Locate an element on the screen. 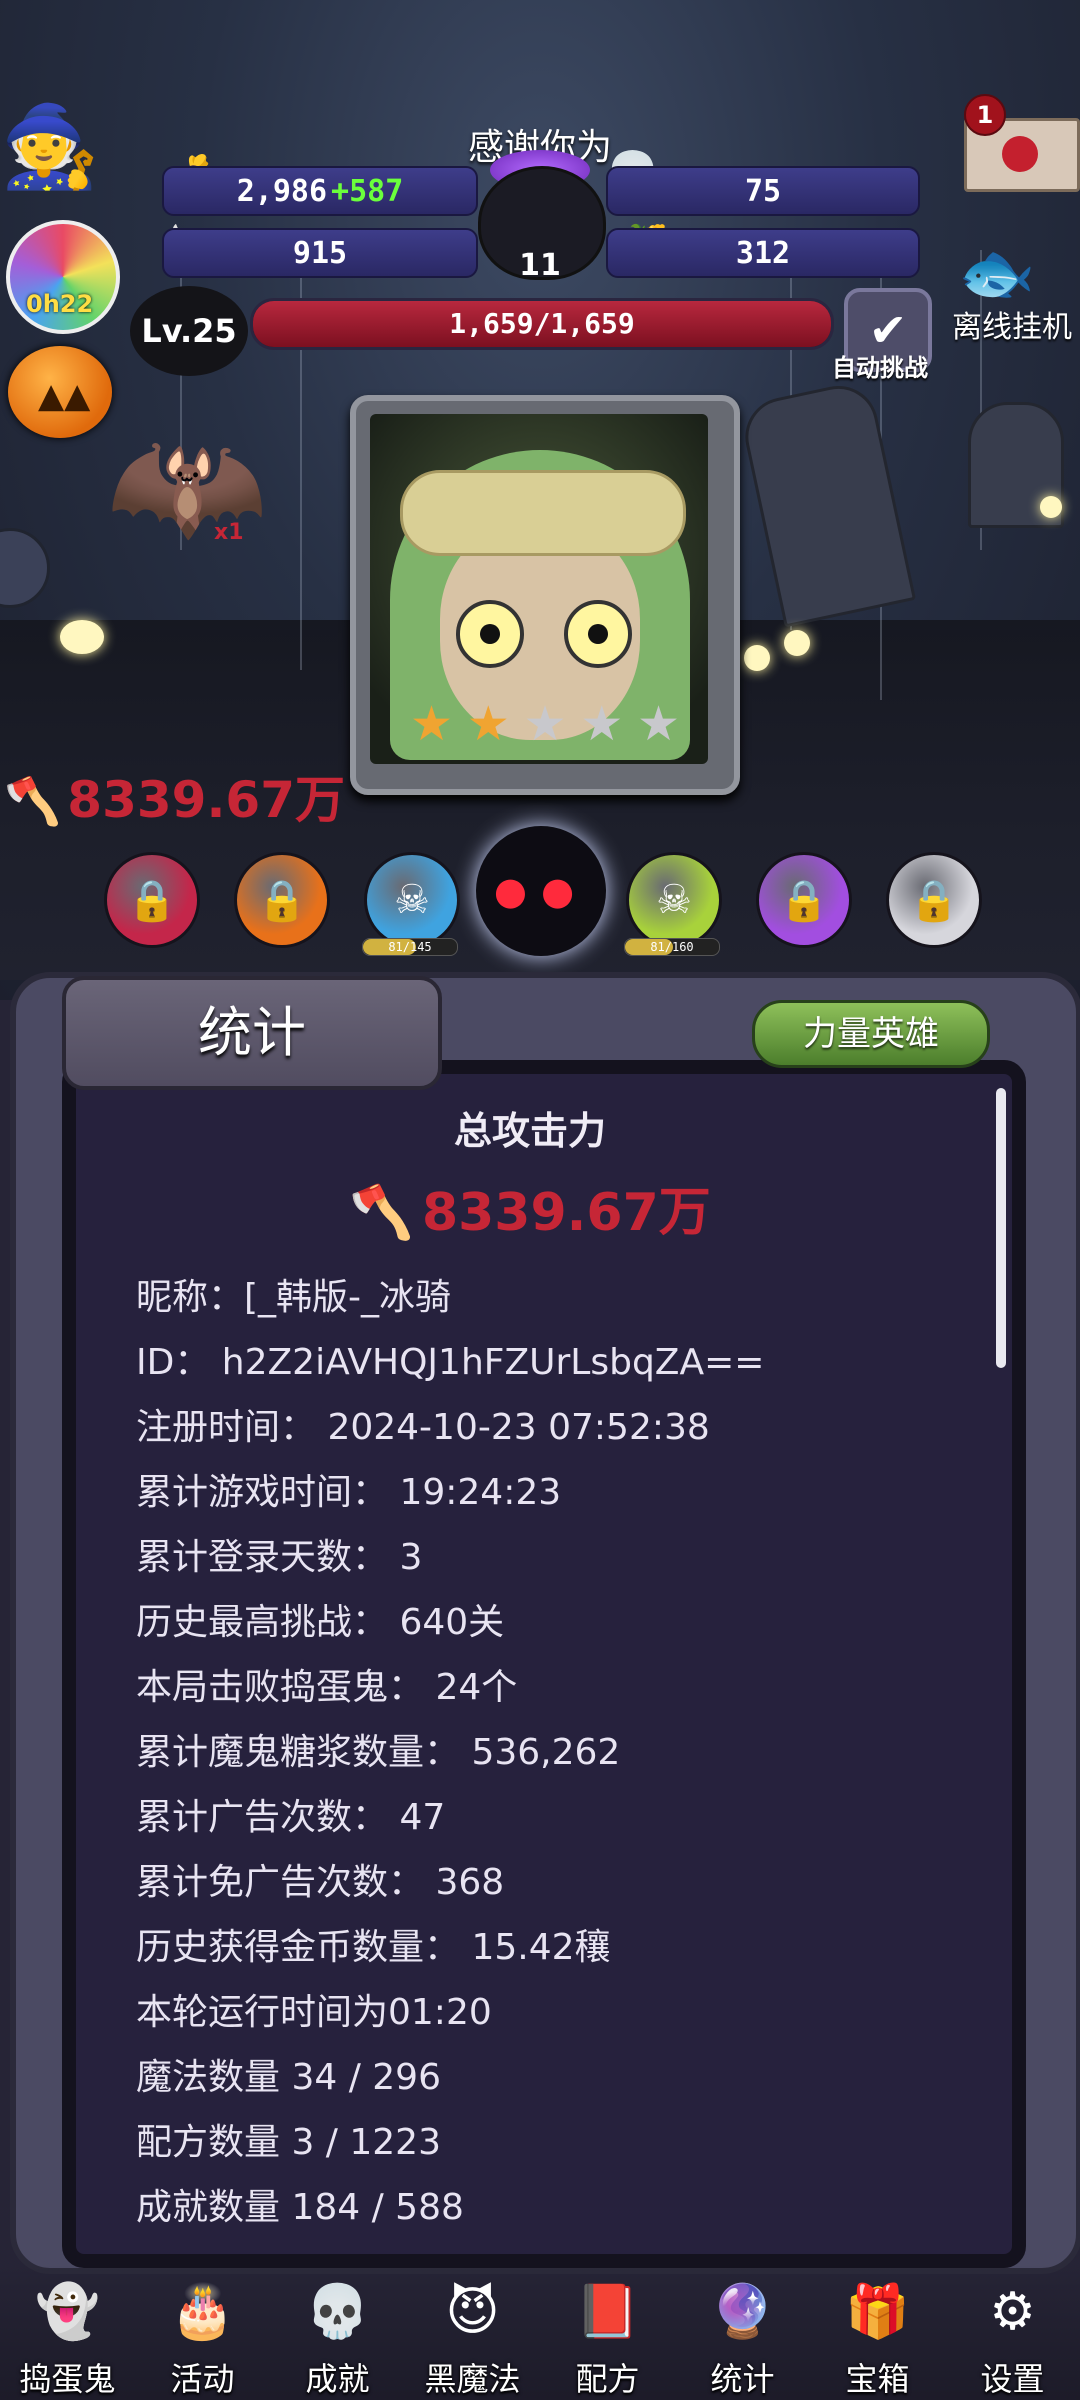 Image resolution: width=1080 pixels, height=2400 pixels. total-attack-value: 8339.67万 is located at coordinates (566, 1213).